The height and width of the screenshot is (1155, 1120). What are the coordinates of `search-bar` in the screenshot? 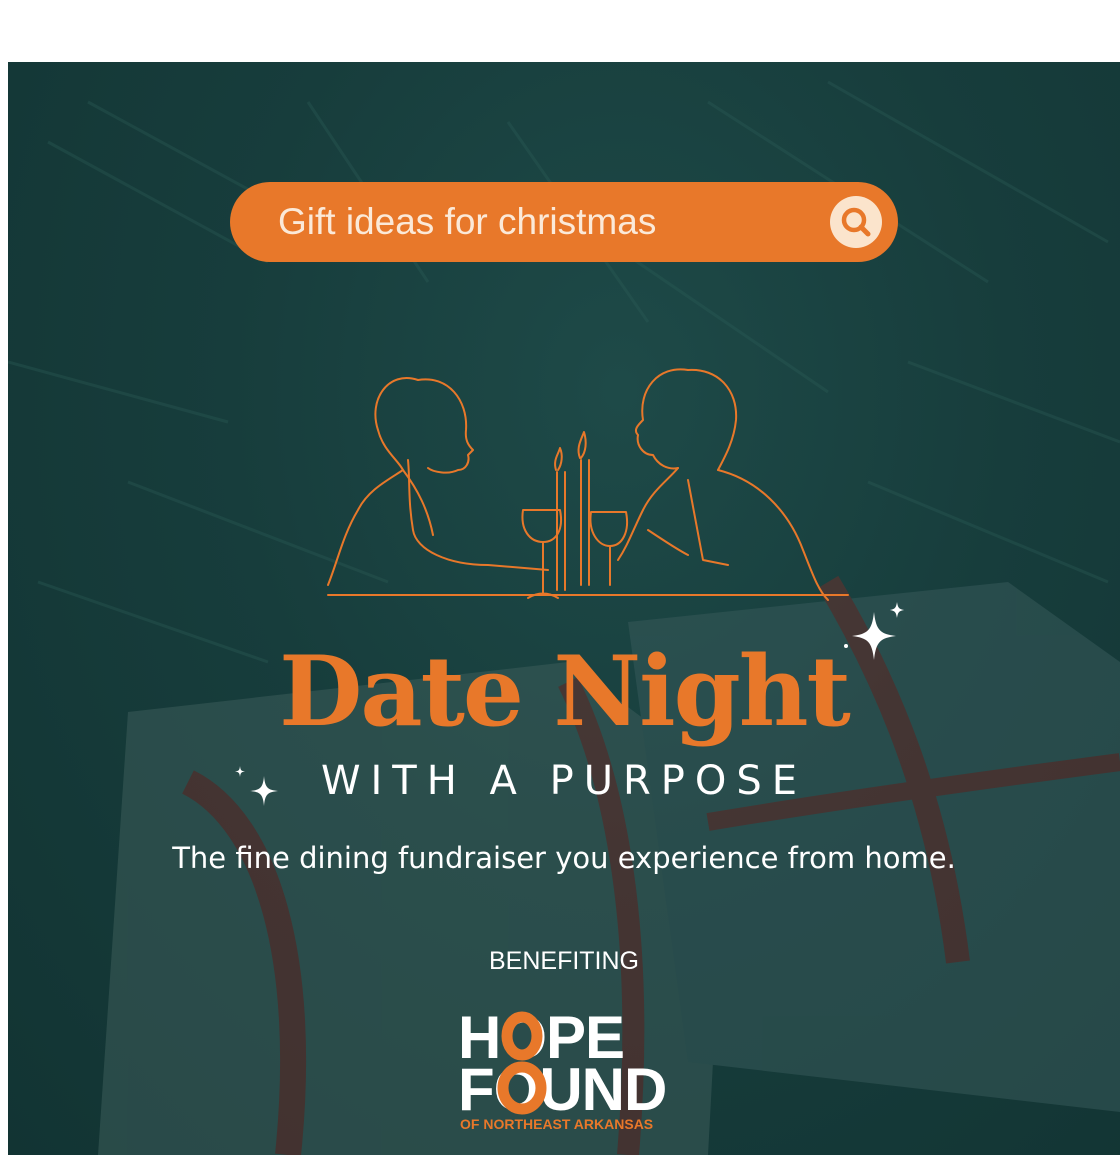 It's located at (564, 222).